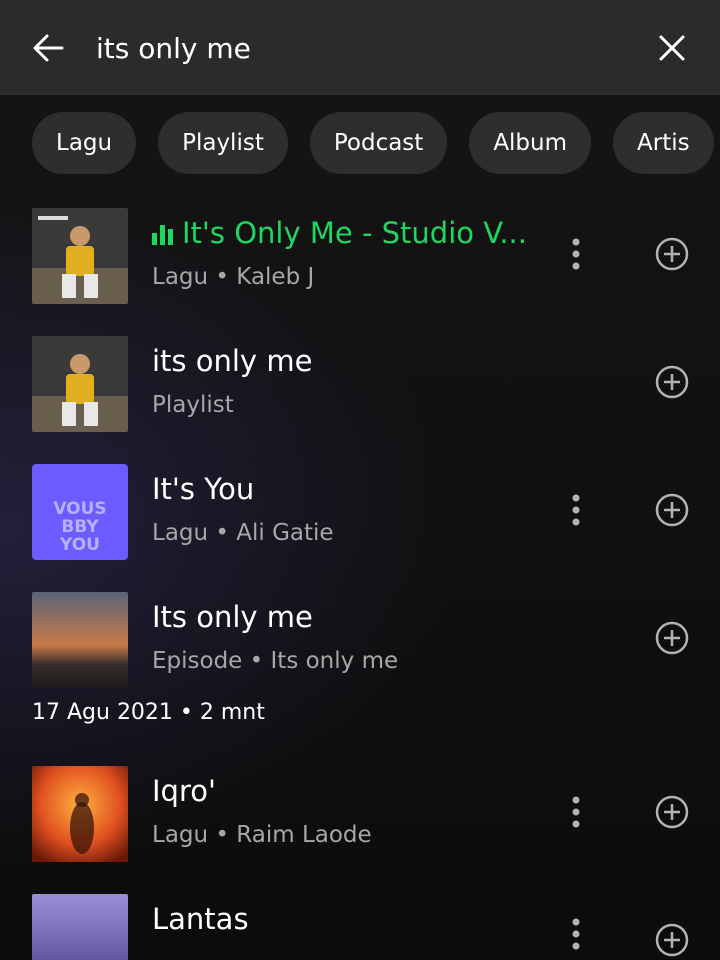 Image resolution: width=720 pixels, height=960 pixels. What do you see at coordinates (80, 640) in the screenshot?
I see `episode-art` at bounding box center [80, 640].